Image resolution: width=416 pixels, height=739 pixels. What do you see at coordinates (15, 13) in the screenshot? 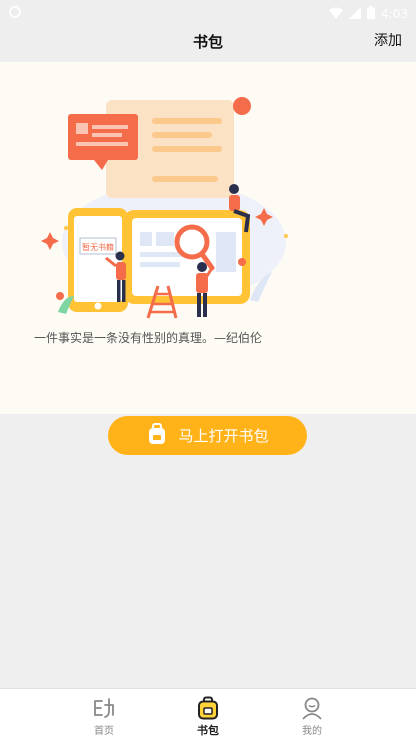
I see `sync-icon` at bounding box center [15, 13].